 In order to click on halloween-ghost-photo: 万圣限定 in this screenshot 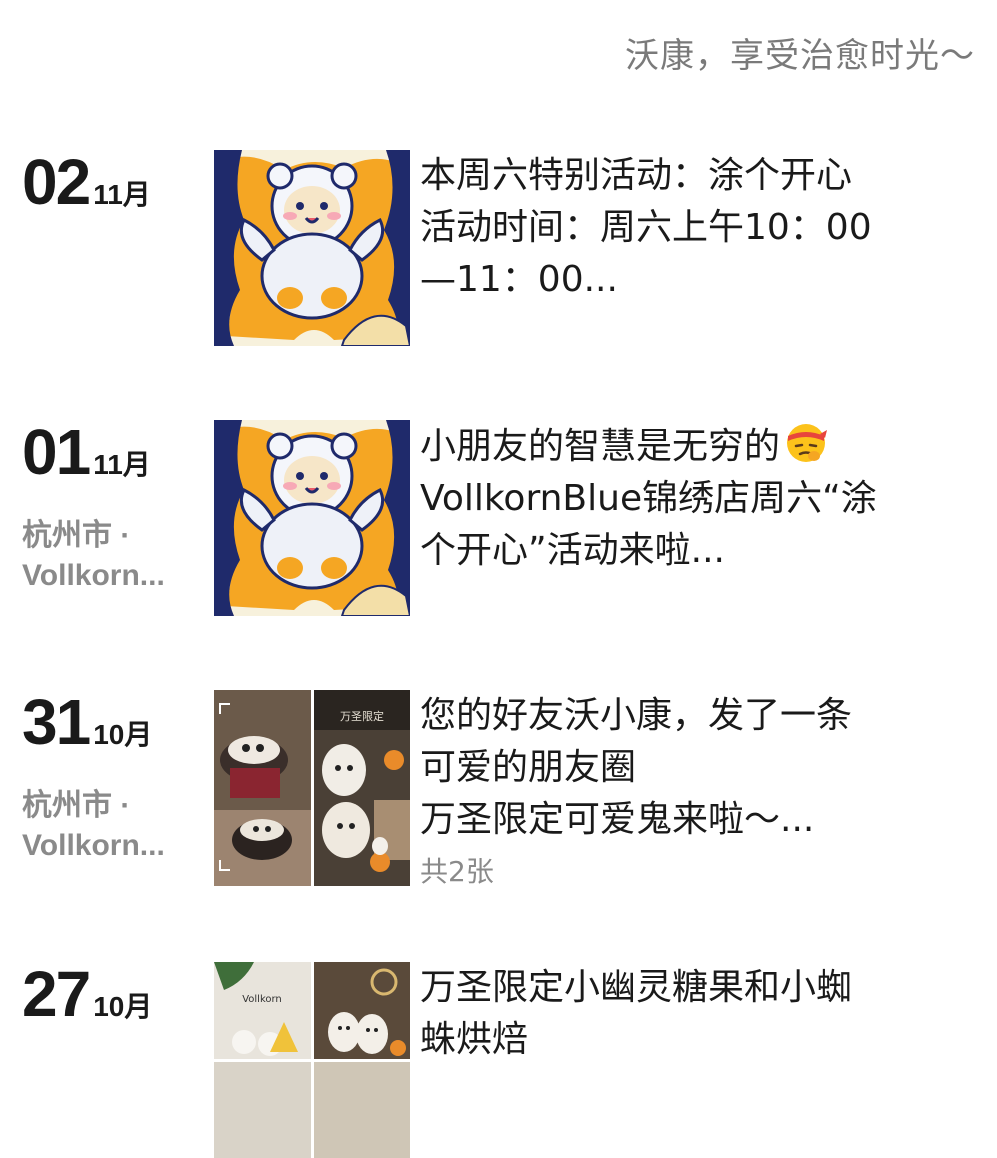, I will do `click(362, 788)`.